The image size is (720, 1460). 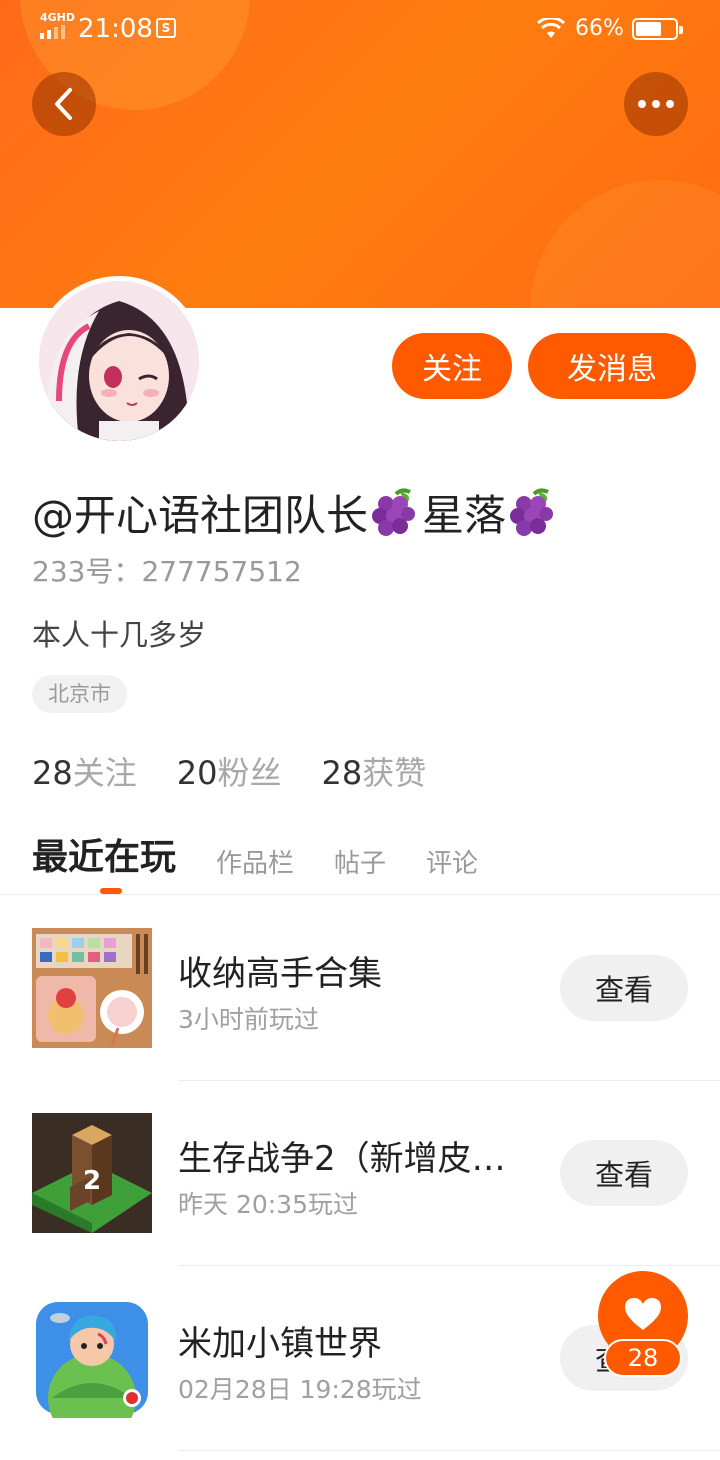 What do you see at coordinates (300, 1389) in the screenshot?
I see `game-last-played: 02月28日 19:28玩过` at bounding box center [300, 1389].